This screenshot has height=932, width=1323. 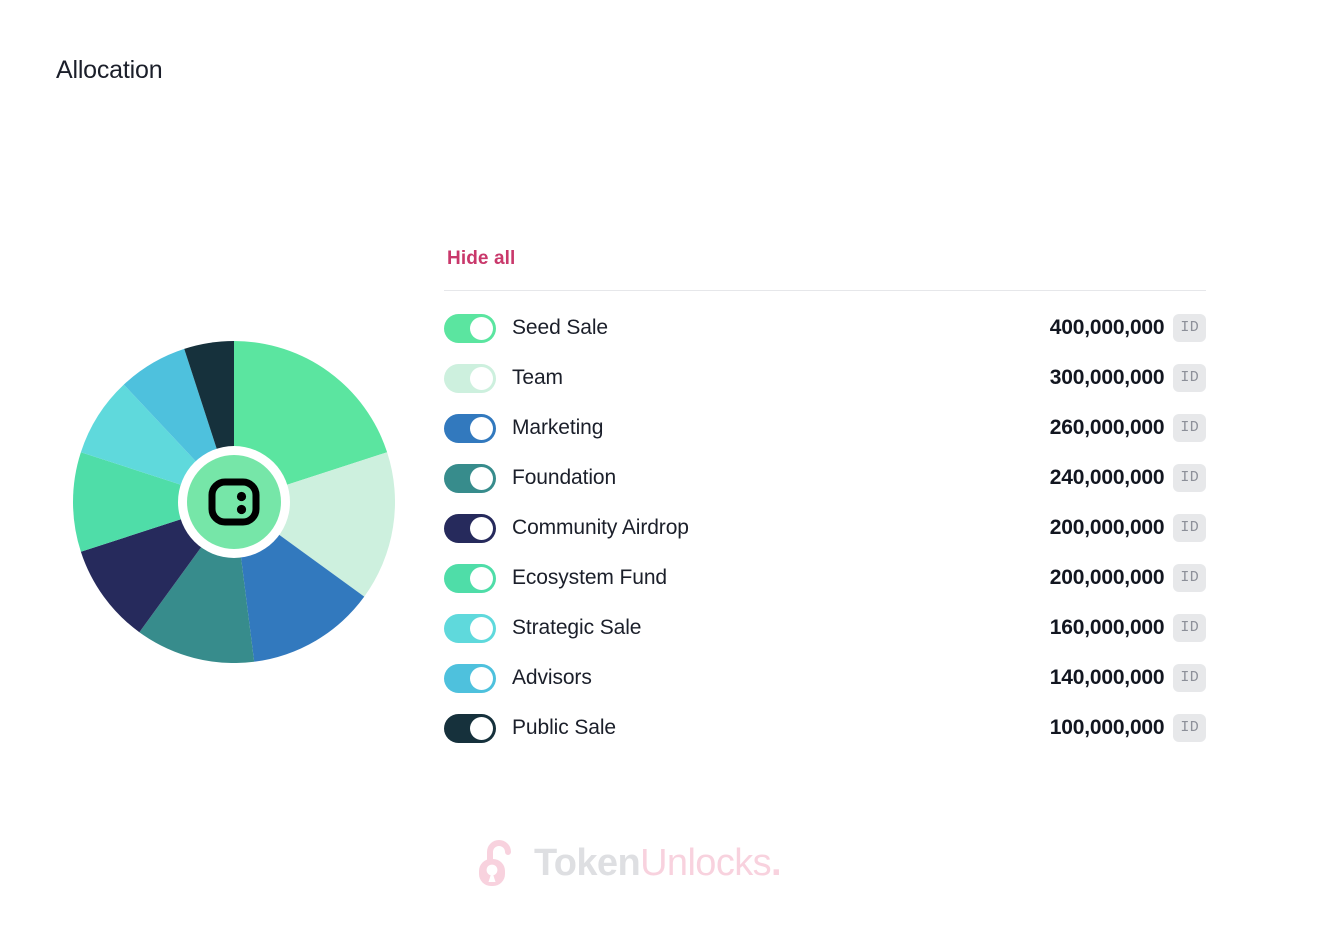 What do you see at coordinates (706, 863) in the screenshot?
I see `watermark-unlocks: Unlocks` at bounding box center [706, 863].